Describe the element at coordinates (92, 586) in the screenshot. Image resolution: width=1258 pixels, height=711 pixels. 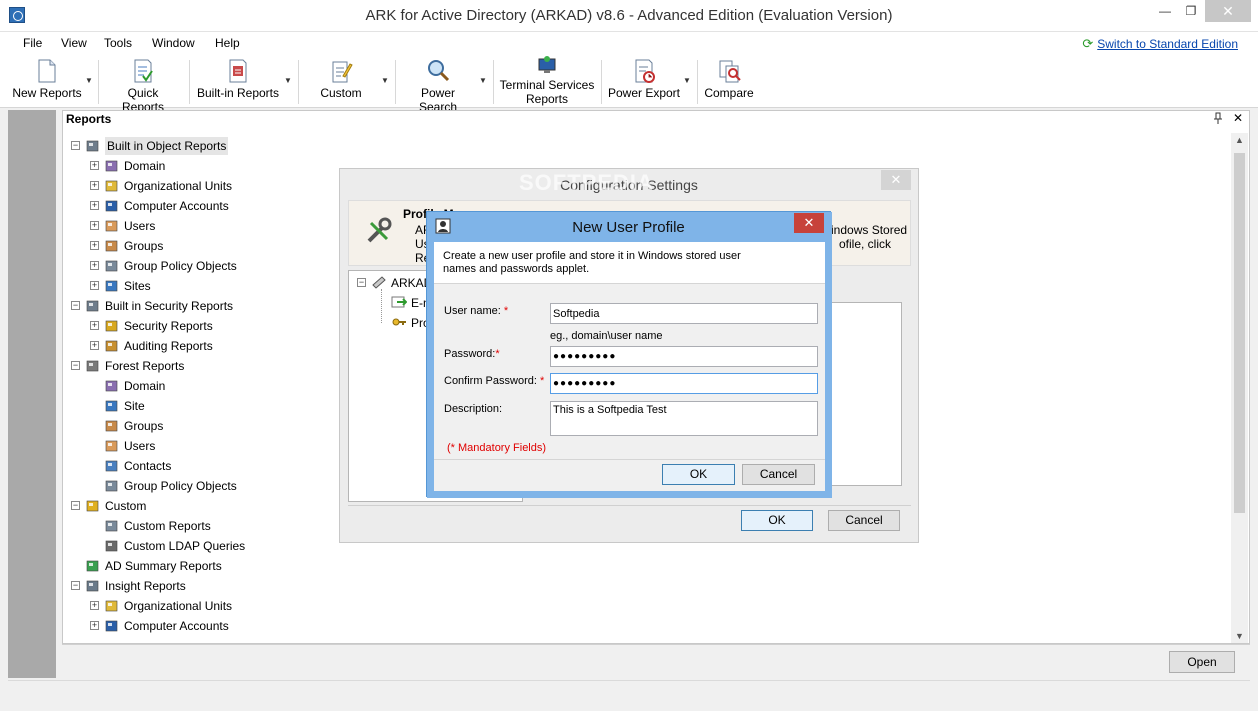
I see `insight-icon` at that location.